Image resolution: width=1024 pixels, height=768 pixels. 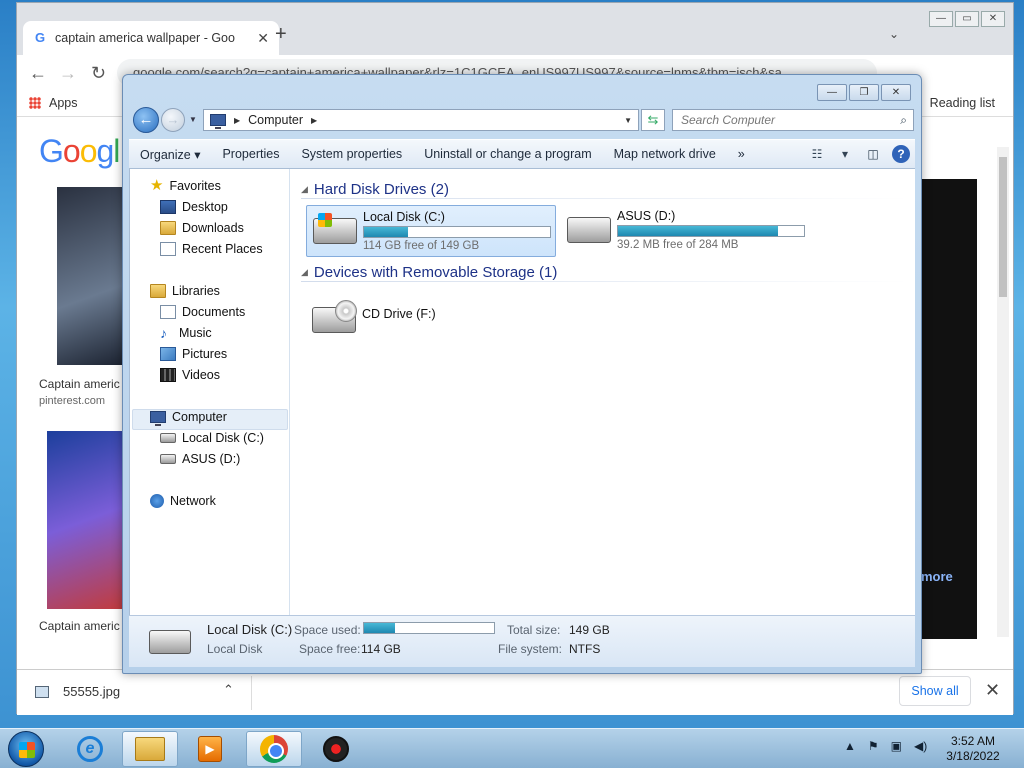 I want to click on nav-item-recent-places: Recent Places, so click(x=211, y=249).